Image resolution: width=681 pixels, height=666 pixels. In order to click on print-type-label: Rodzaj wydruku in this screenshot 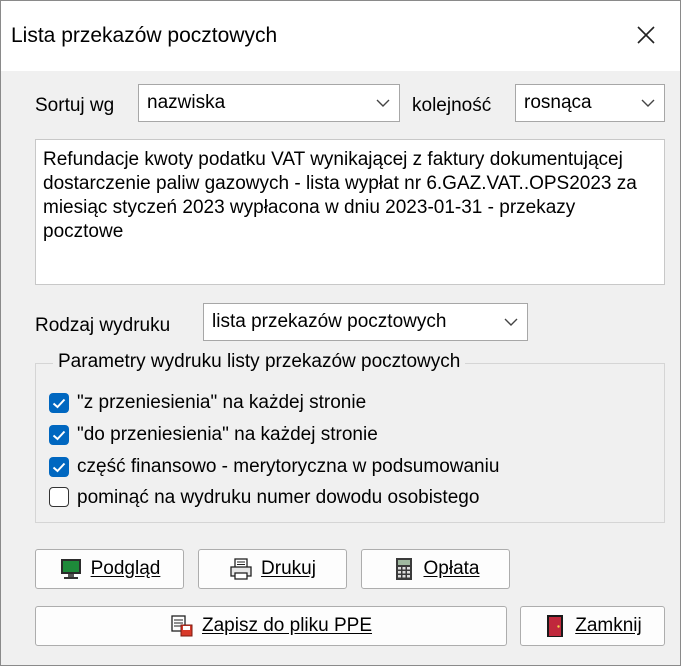, I will do `click(103, 325)`.